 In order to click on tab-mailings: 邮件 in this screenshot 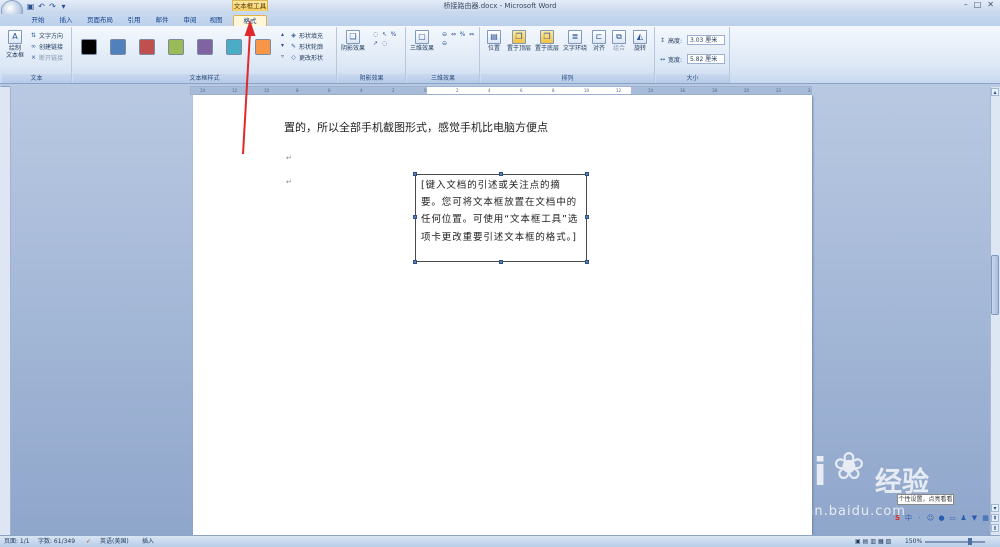, I will do `click(162, 20)`.